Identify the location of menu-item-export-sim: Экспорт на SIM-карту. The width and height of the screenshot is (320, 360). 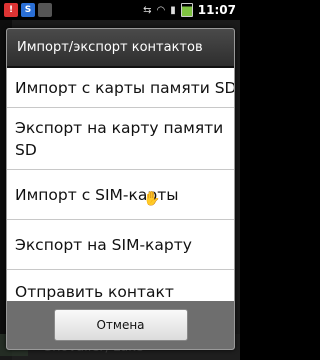
(120, 245).